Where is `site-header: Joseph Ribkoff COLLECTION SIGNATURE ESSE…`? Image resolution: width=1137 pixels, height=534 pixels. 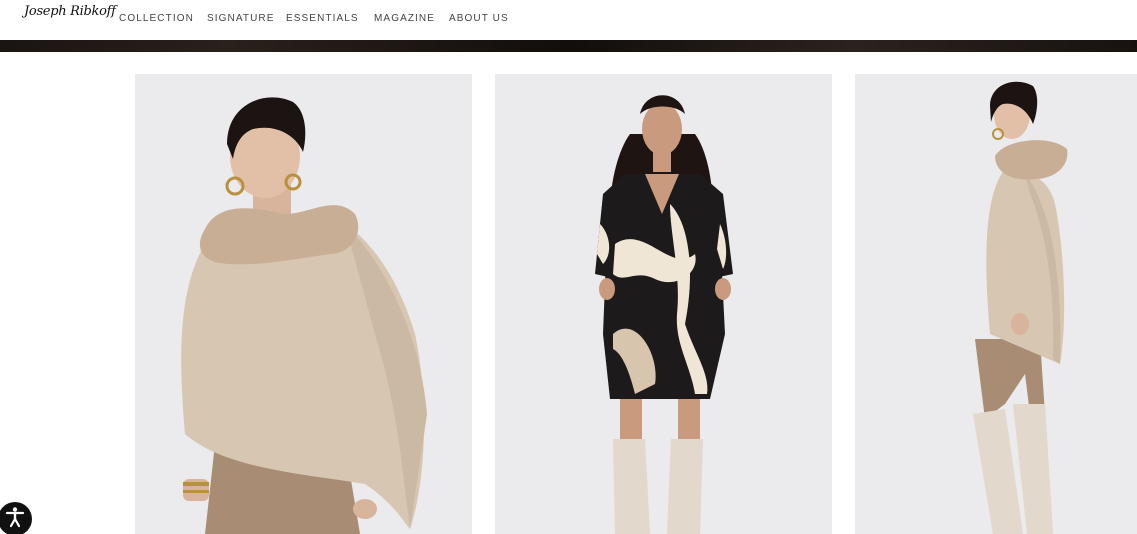 site-header: Joseph Ribkoff COLLECTION SIGNATURE ESSE… is located at coordinates (568, 20).